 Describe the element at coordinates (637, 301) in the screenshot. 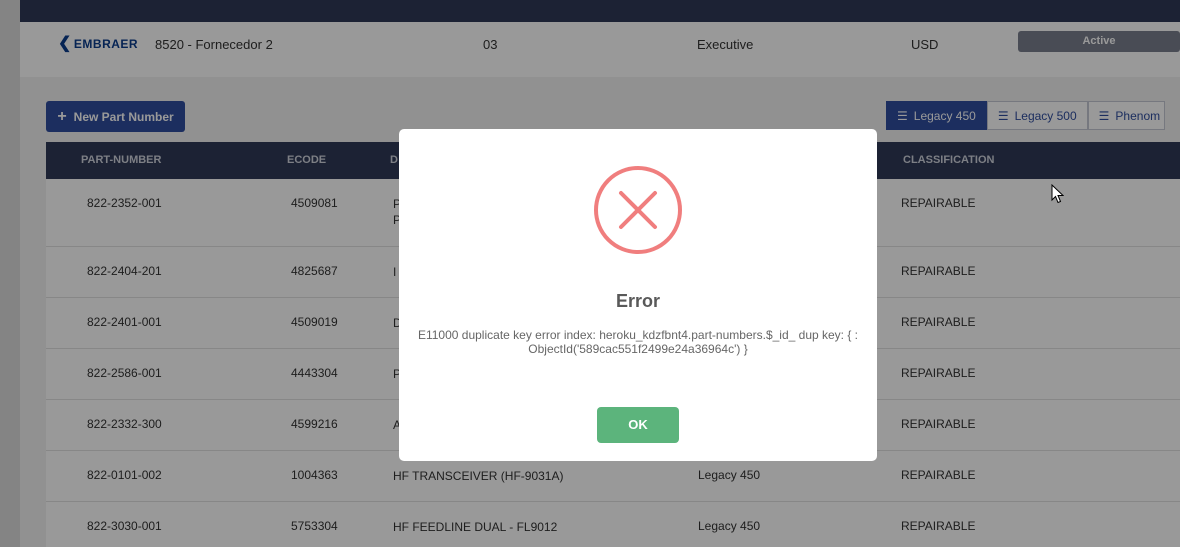

I see `dialog-title: Error` at that location.